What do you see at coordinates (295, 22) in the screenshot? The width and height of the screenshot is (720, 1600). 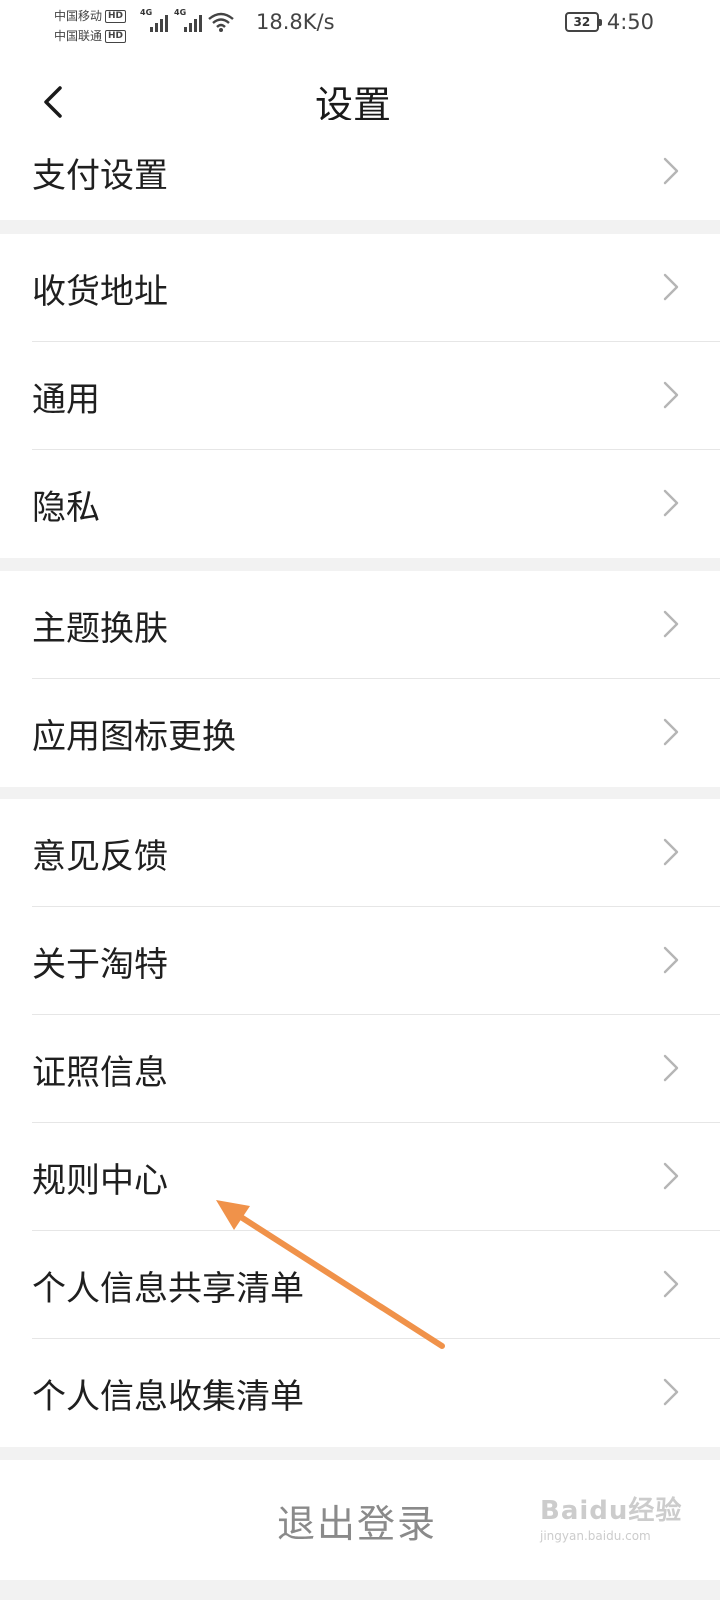 I see `network-speed: 18.8K/s` at bounding box center [295, 22].